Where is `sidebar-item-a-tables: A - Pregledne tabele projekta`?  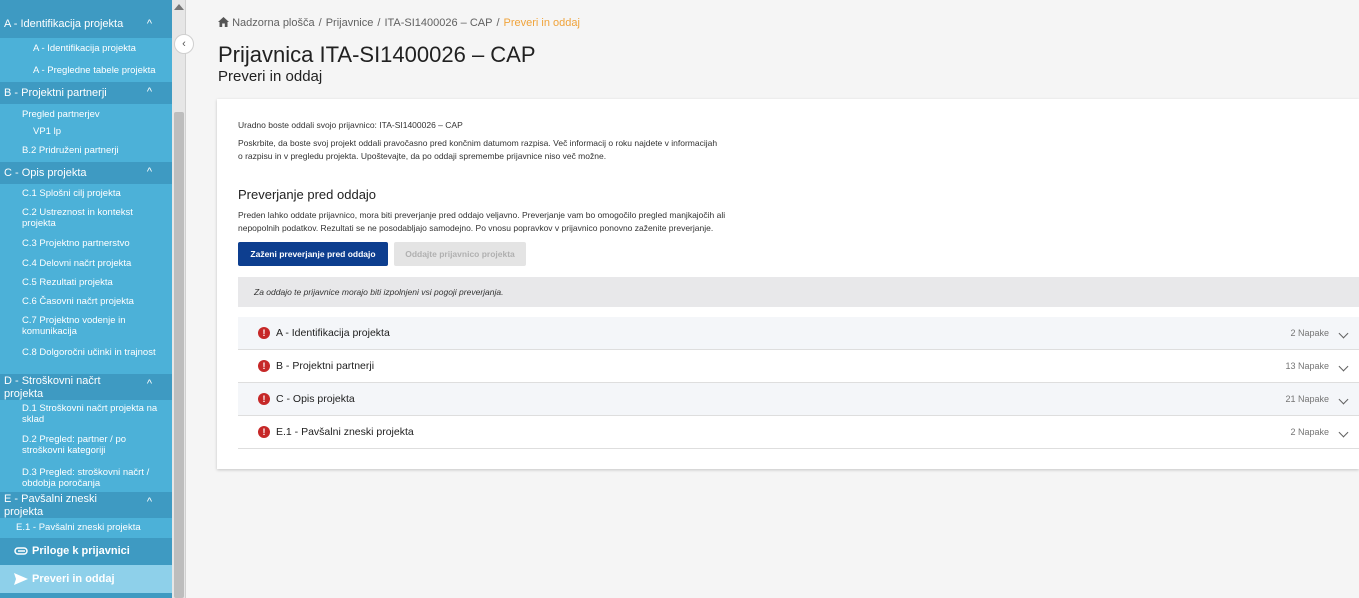
sidebar-item-a-tables: A - Pregledne tabele projekta is located at coordinates (86, 71).